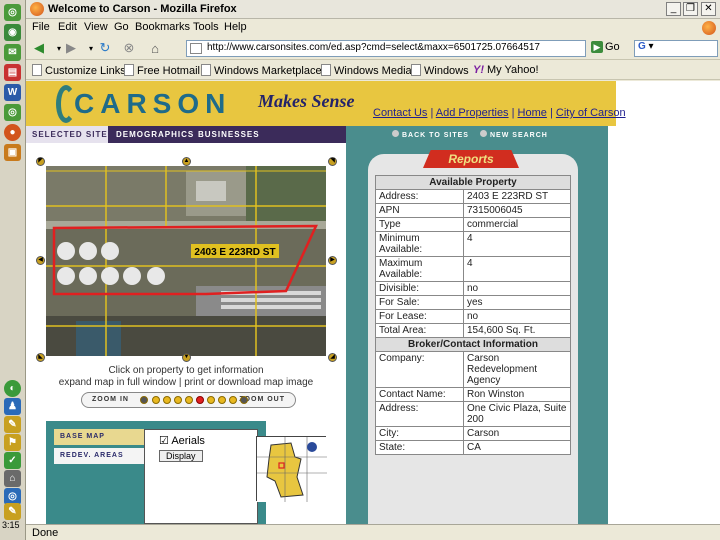 Image resolution: width=720 pixels, height=540 pixels. What do you see at coordinates (12, 72) in the screenshot?
I see `quicklaunch-icon-3: ▤` at bounding box center [12, 72].